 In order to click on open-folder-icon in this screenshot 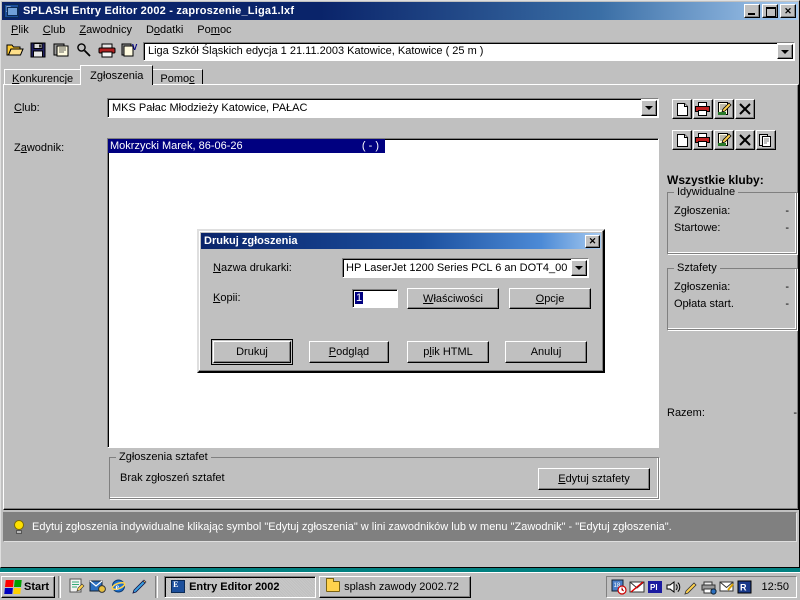, I will do `click(15, 50)`.